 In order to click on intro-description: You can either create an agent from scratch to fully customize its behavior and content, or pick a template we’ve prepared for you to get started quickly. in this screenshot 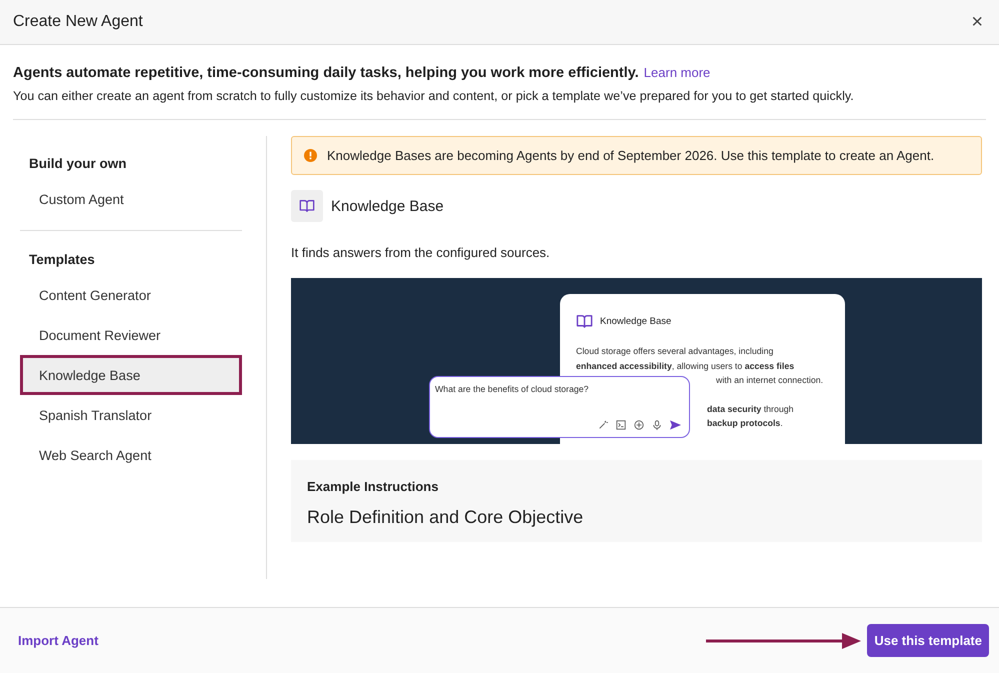, I will do `click(434, 96)`.